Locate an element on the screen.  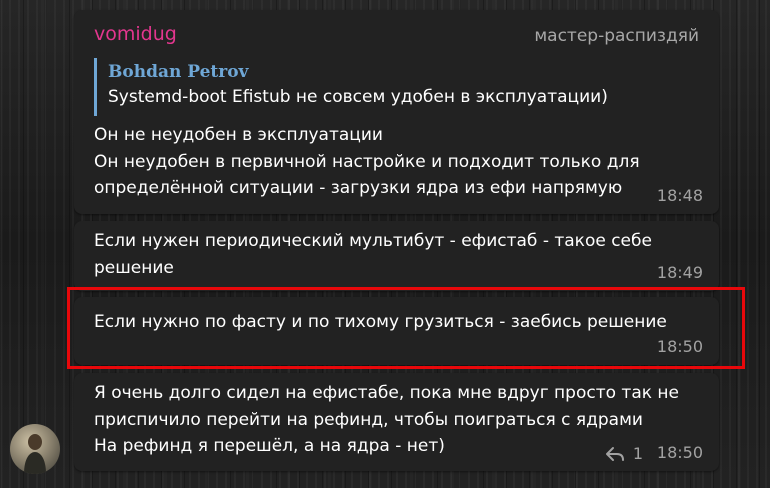
replies-counter: 1 is located at coordinates (624, 453).